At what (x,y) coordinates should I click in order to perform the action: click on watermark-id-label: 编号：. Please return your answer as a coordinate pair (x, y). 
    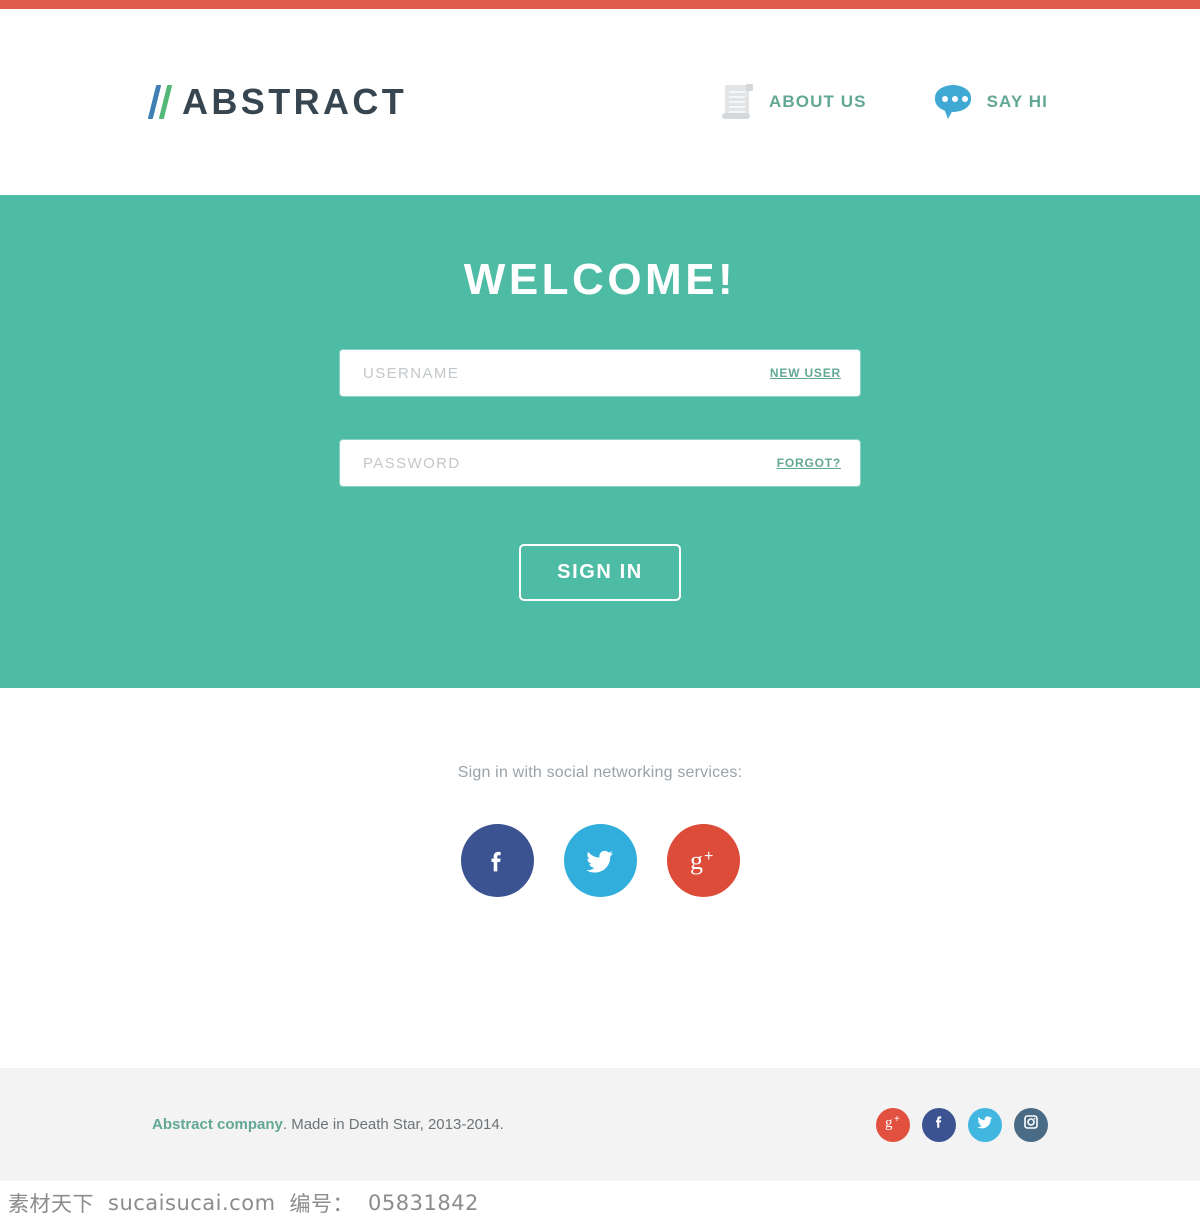
    Looking at the image, I should click on (322, 1203).